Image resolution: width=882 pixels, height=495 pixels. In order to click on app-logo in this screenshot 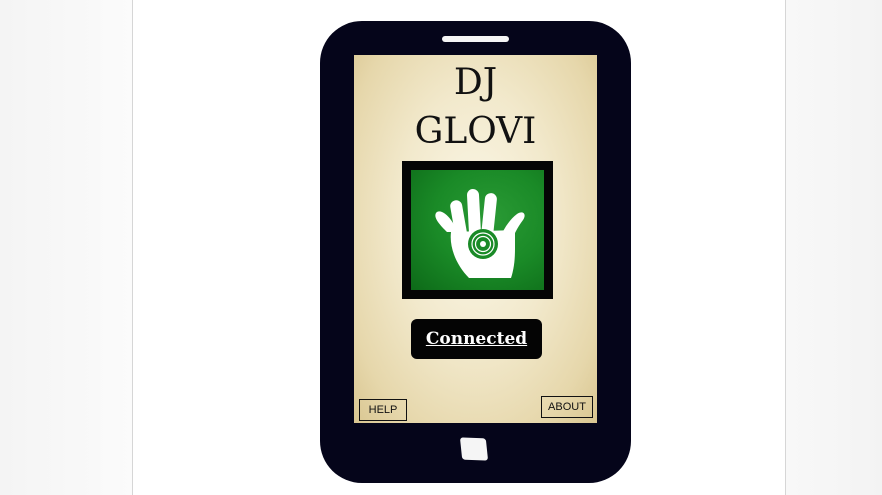, I will do `click(477, 230)`.